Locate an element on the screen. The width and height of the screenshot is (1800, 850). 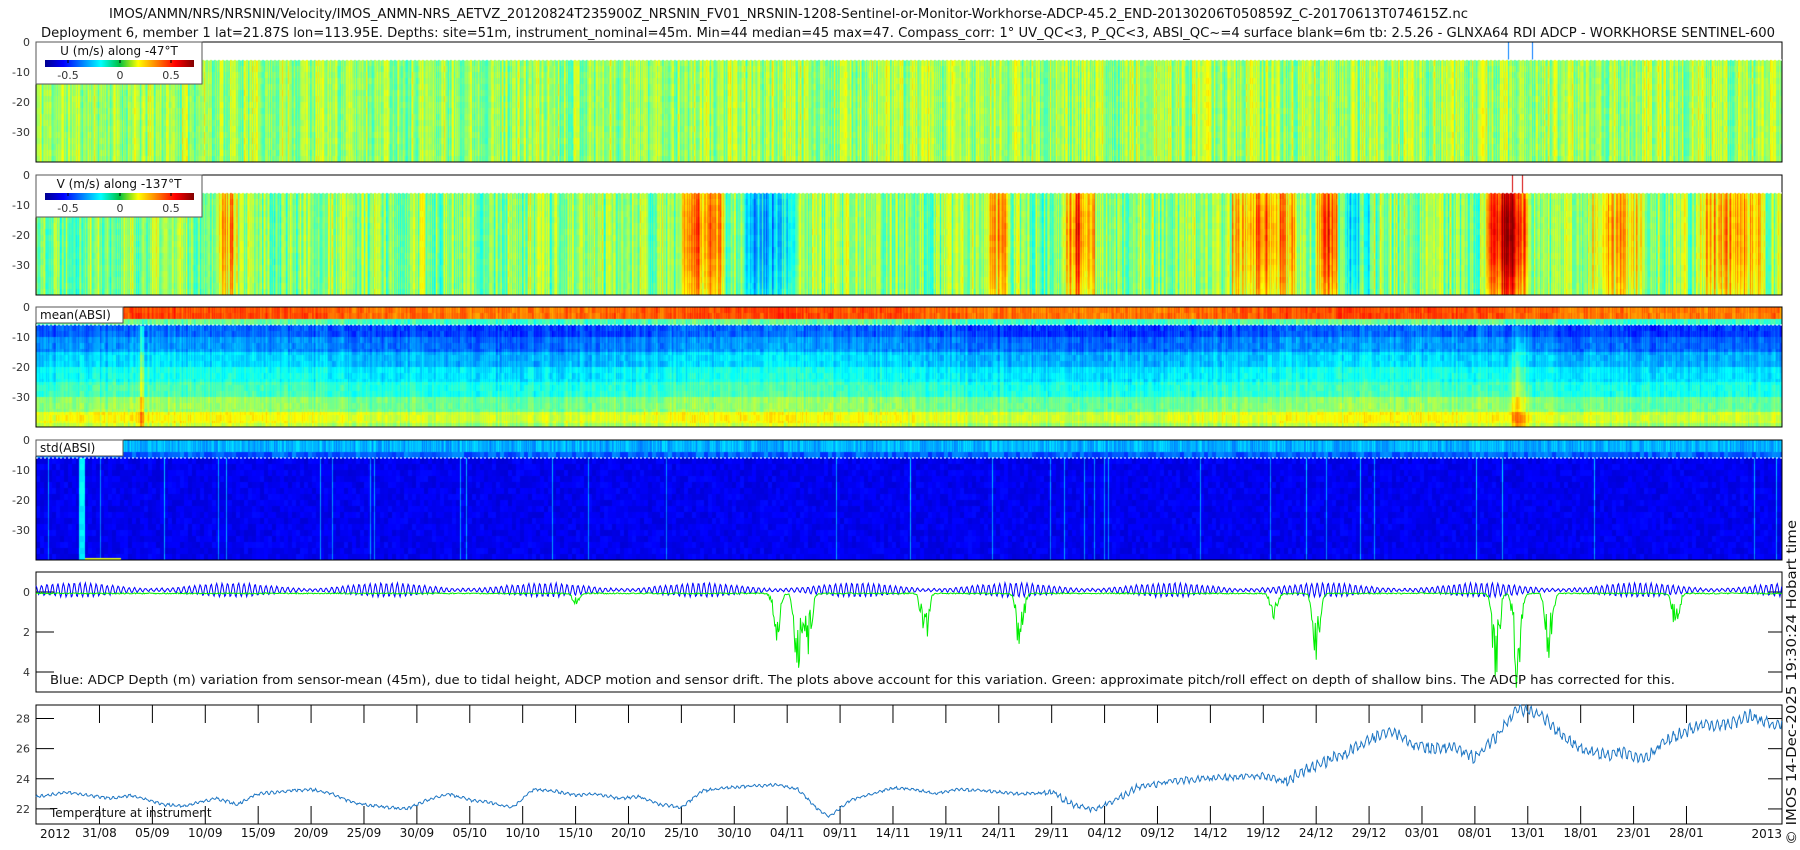
x-tick-label: 14/11 is located at coordinates (893, 833).